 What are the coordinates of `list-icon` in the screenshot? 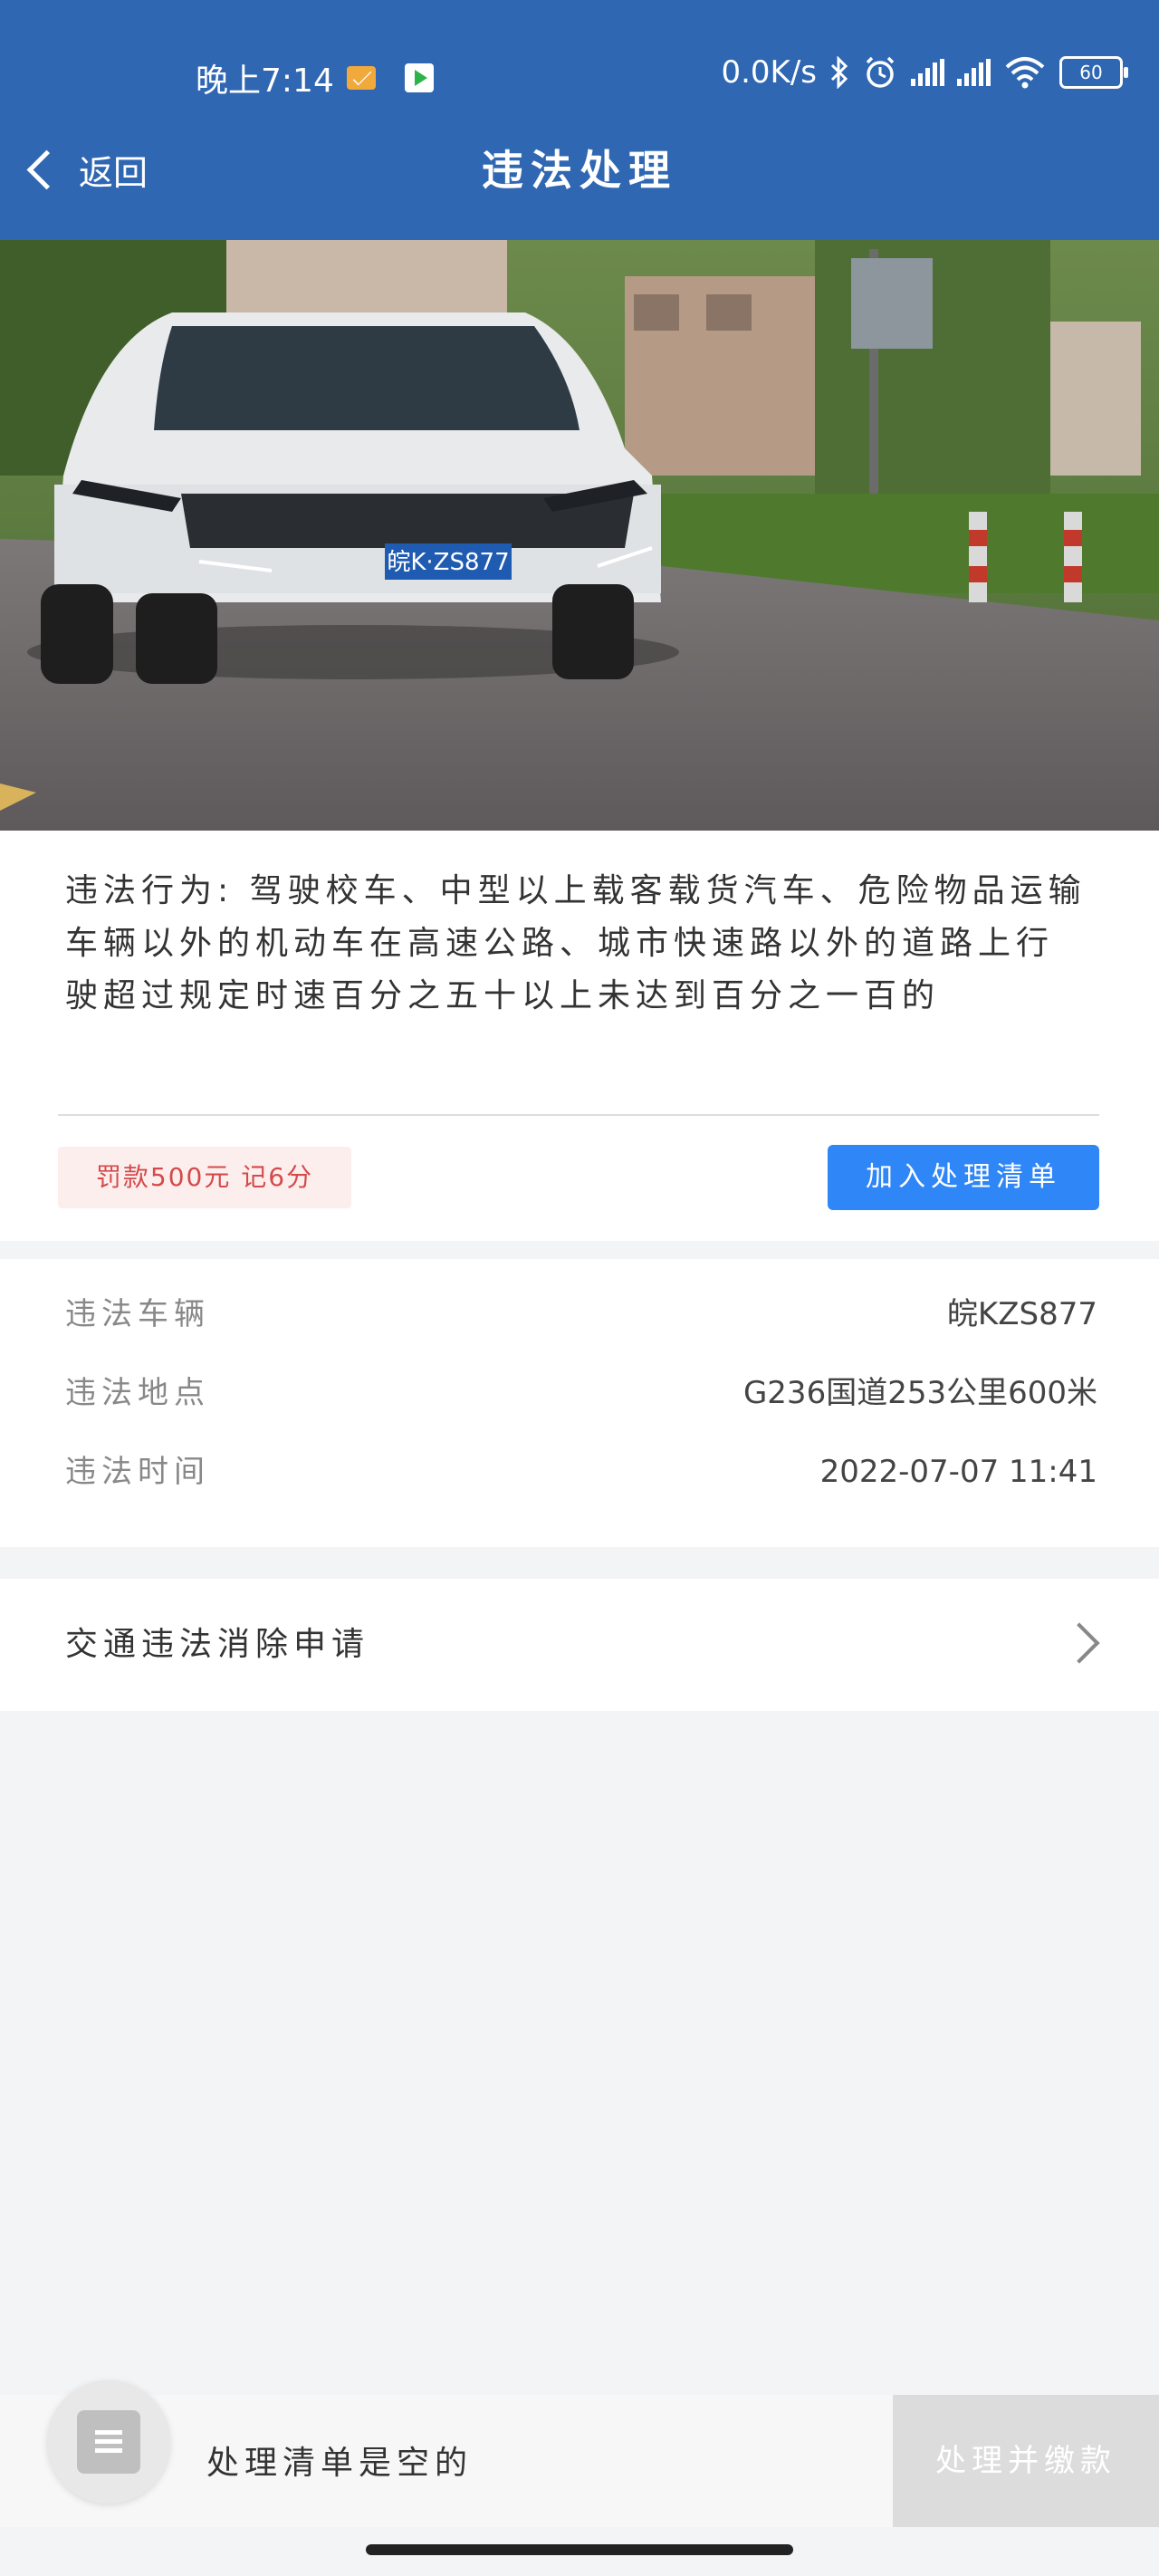 It's located at (108, 2442).